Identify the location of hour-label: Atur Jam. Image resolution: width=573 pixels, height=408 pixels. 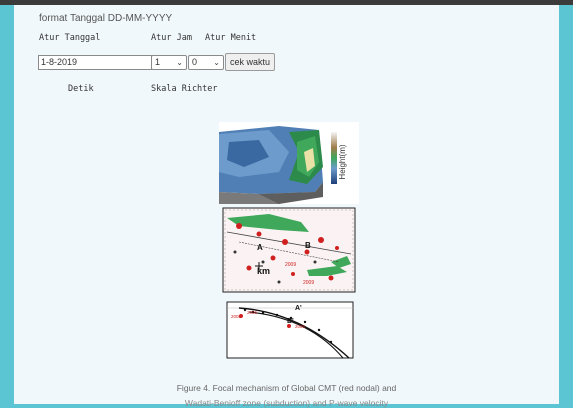
(171, 38).